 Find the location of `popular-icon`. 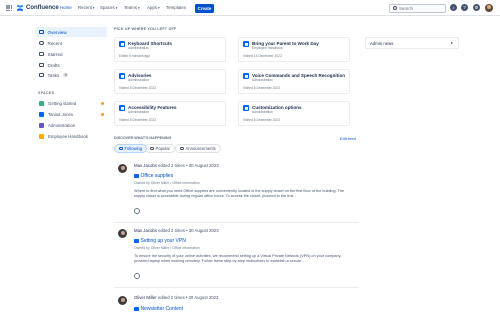

popular-icon is located at coordinates (152, 148).